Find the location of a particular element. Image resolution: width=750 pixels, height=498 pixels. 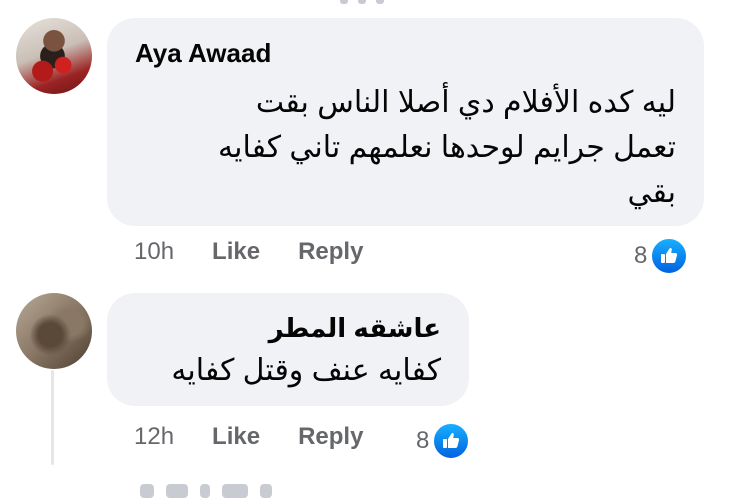

reply-thread-line is located at coordinates (52, 417).